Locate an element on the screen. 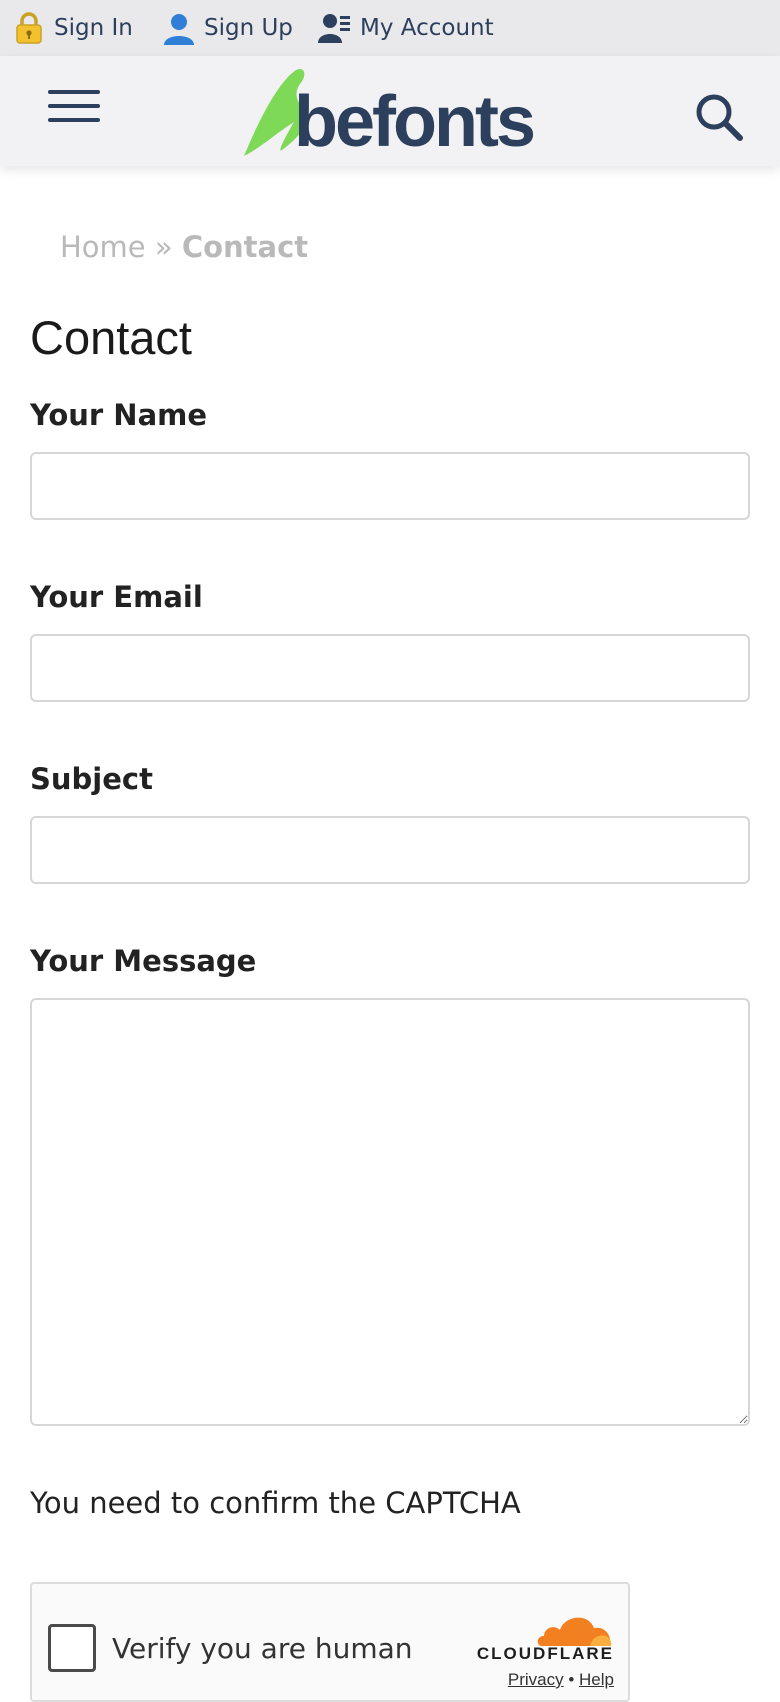 Image resolution: width=780 pixels, height=1702 pixels. sign-up-label: Sign Up is located at coordinates (248, 28).